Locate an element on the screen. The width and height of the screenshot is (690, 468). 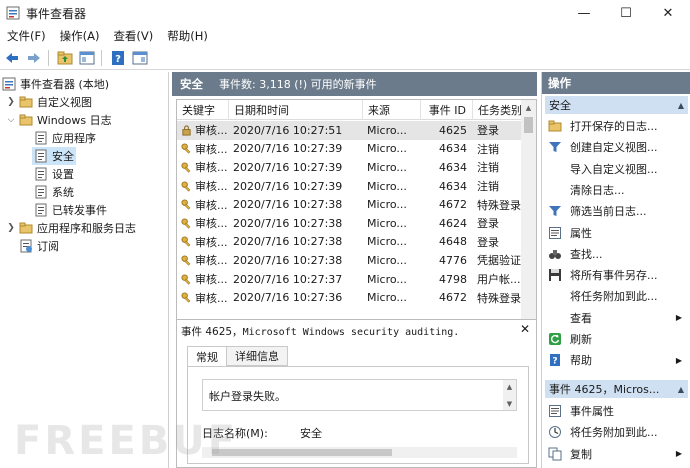
action-item: 查看 ▶ is located at coordinates (616, 318).